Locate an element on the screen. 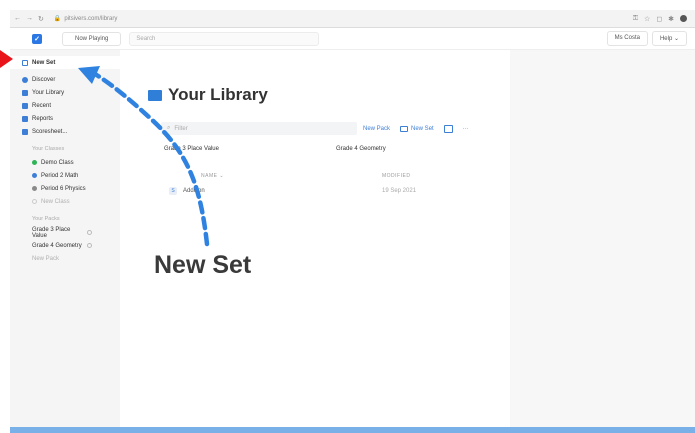 The width and height of the screenshot is (695, 433). grid-icon is located at coordinates (25, 131).